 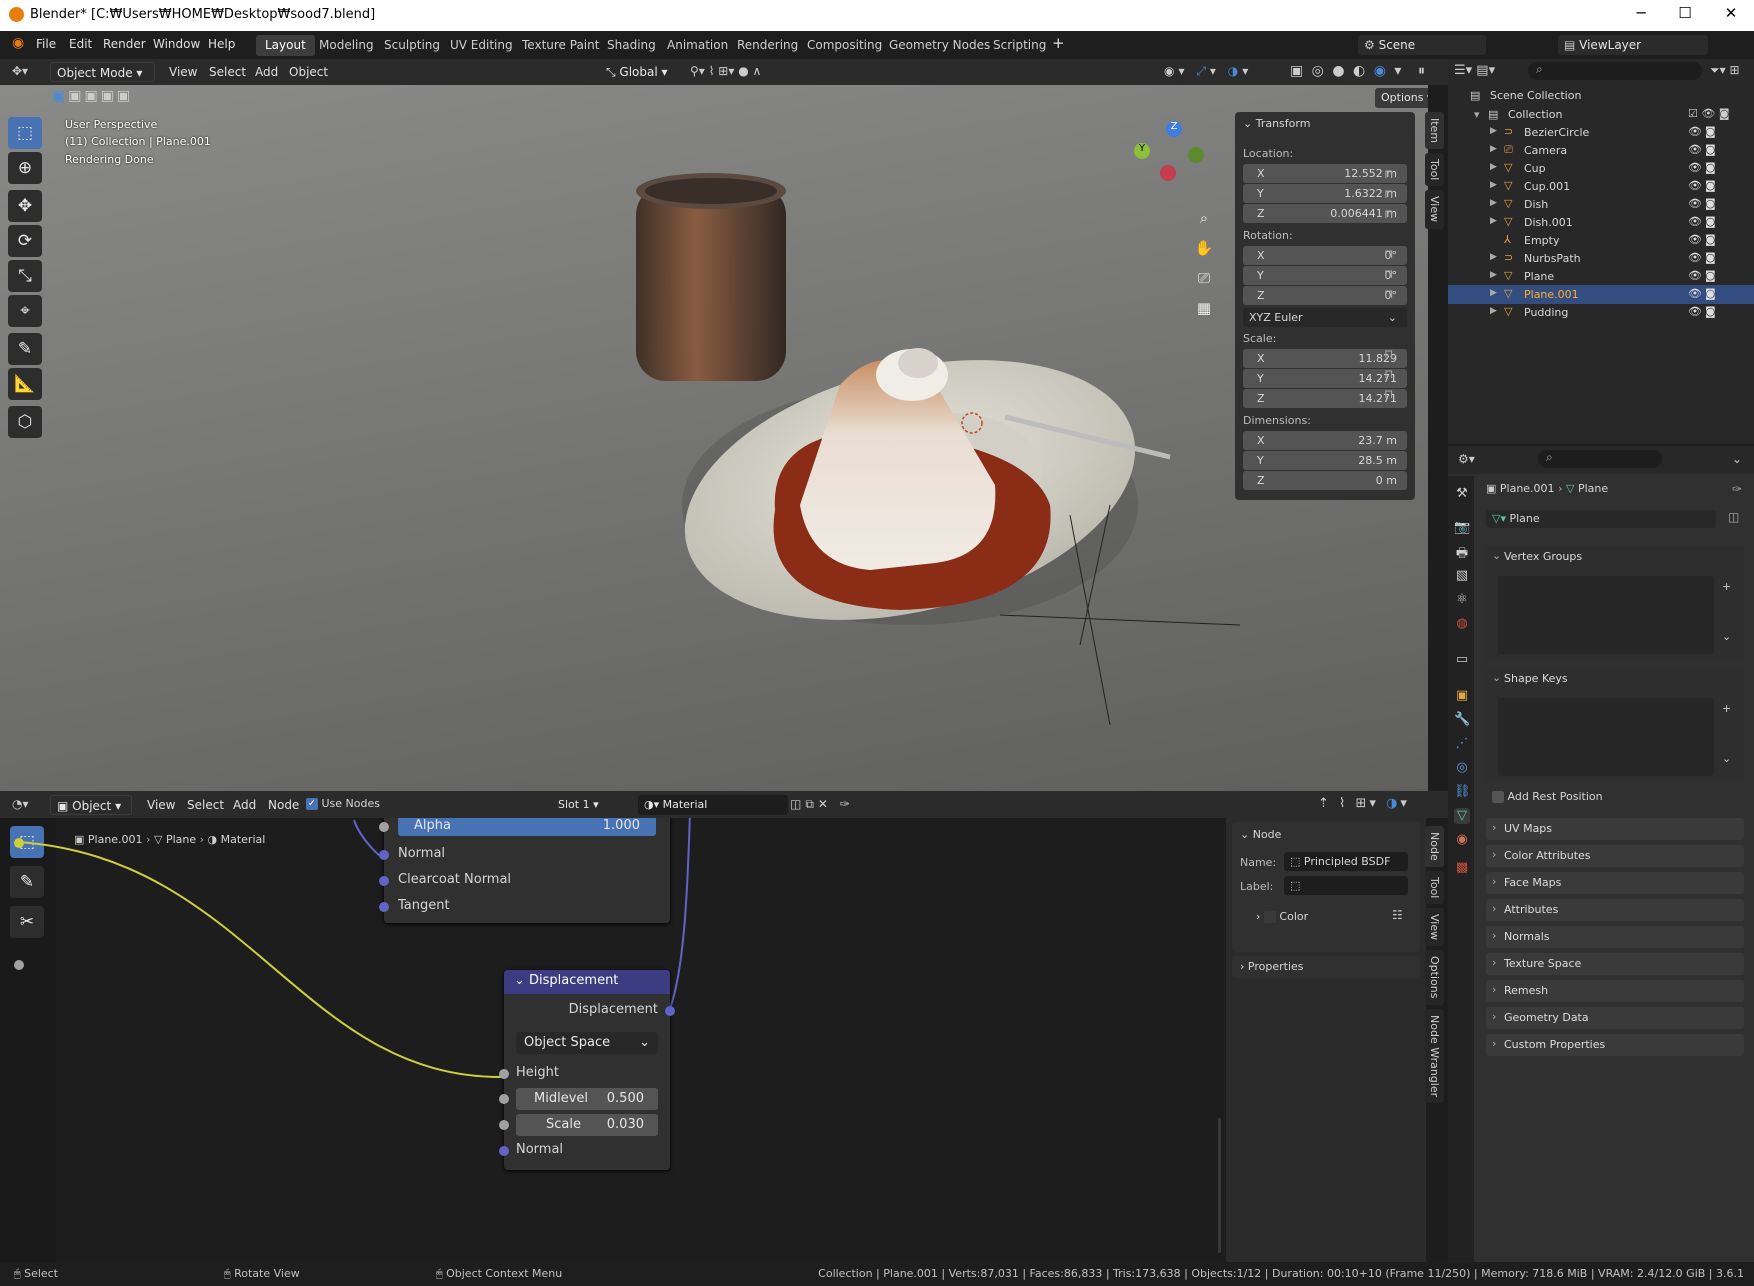 What do you see at coordinates (1174, 129) in the screenshot?
I see `gizmo-z-axis: Z` at bounding box center [1174, 129].